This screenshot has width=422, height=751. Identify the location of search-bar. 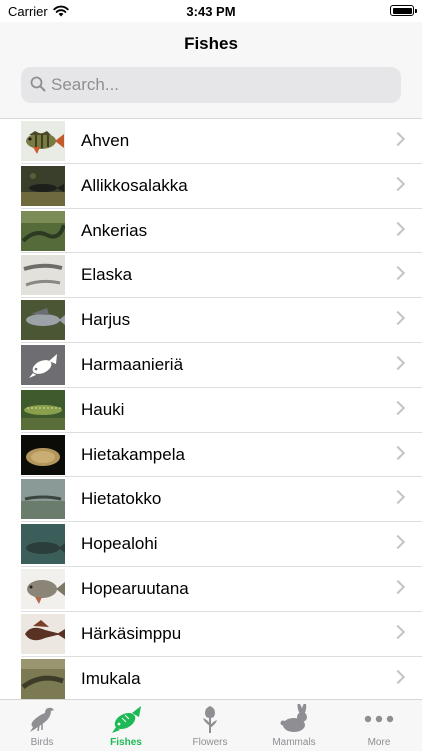
(211, 85).